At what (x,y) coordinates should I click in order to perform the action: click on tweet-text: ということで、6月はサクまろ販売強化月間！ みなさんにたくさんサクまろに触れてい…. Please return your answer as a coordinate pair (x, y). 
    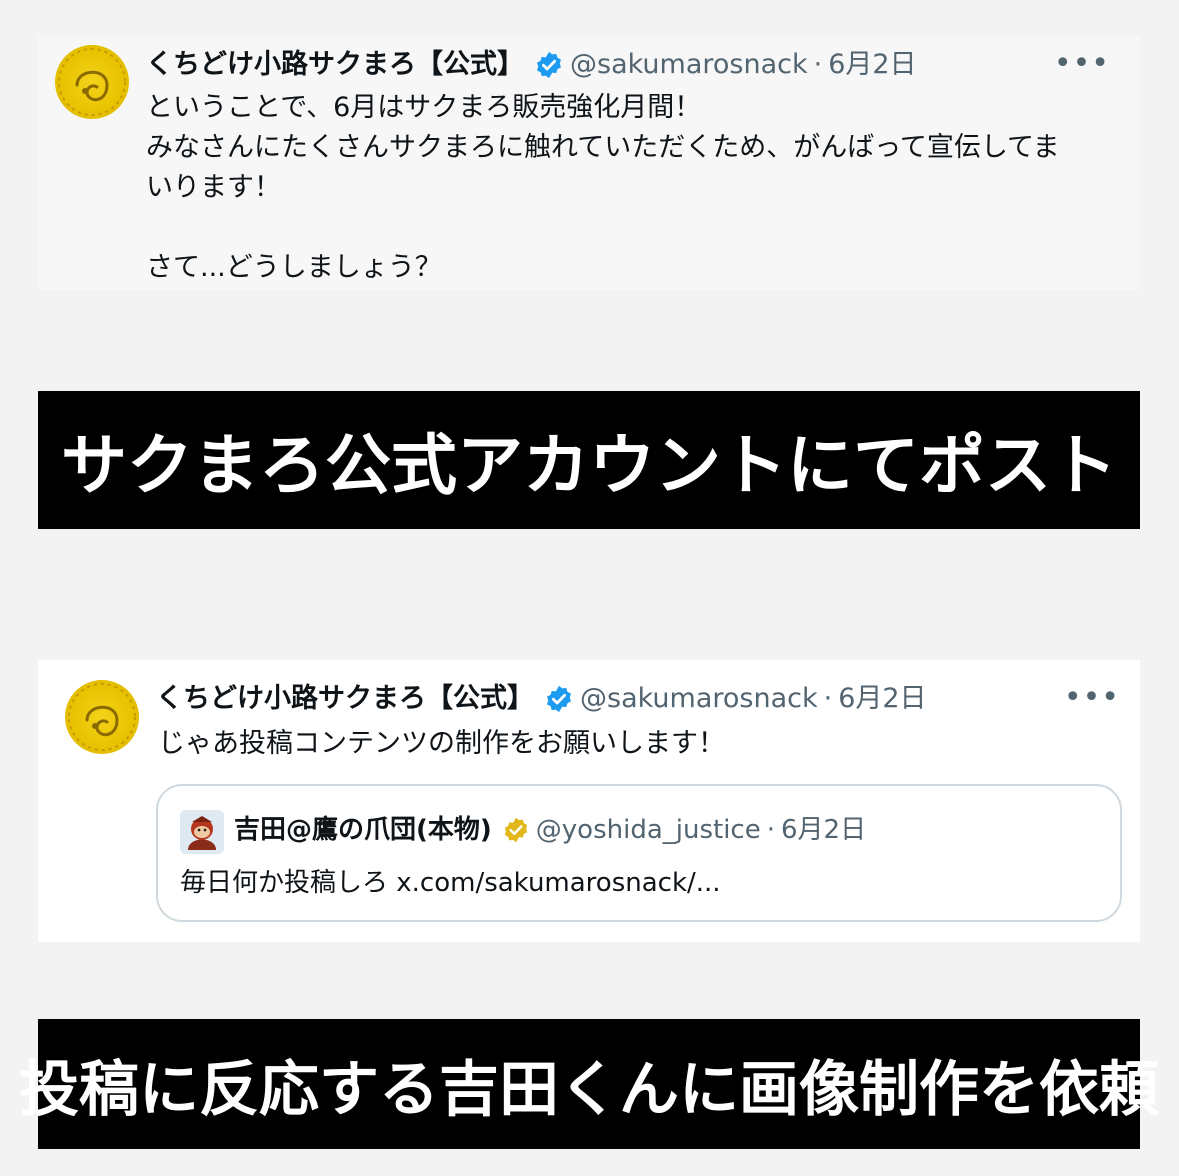
    Looking at the image, I should click on (603, 187).